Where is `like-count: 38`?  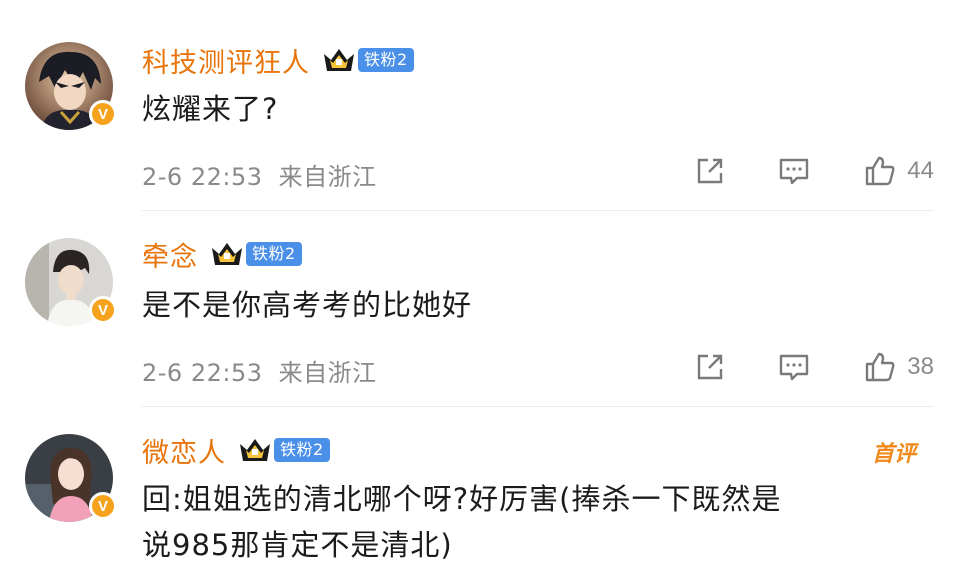 like-count: 38 is located at coordinates (920, 366).